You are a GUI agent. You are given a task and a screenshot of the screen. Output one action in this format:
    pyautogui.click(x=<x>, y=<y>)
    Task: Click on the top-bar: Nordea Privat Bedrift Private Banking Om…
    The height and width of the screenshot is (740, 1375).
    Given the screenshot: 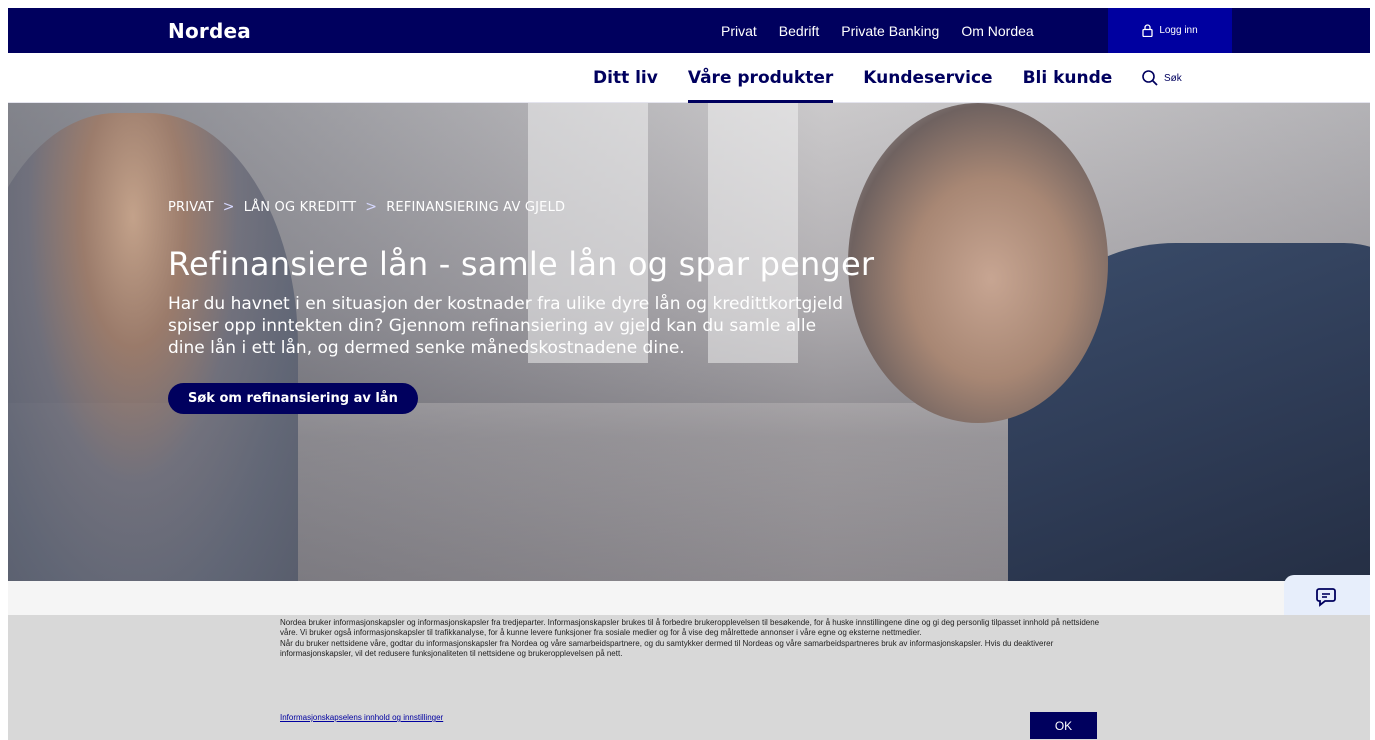 What is the action you would take?
    pyautogui.click(x=689, y=30)
    